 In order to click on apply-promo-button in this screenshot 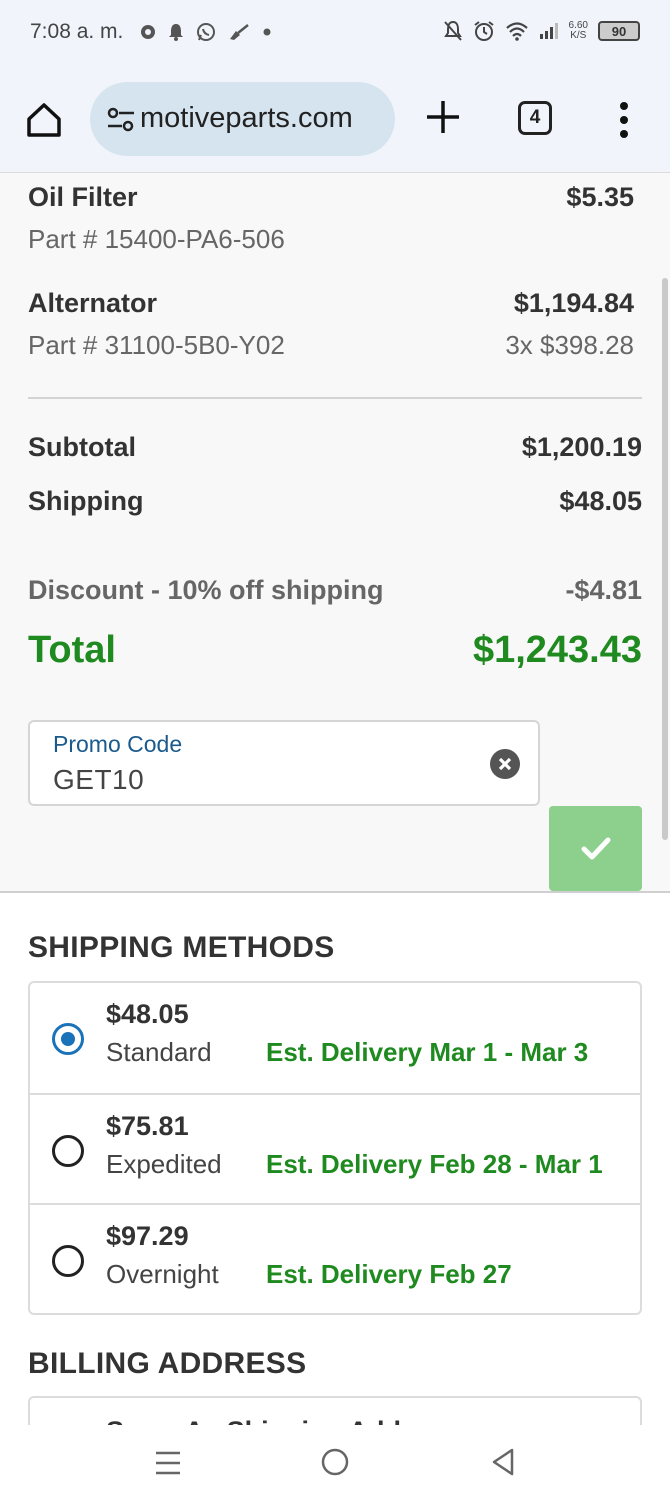, I will do `click(595, 848)`.